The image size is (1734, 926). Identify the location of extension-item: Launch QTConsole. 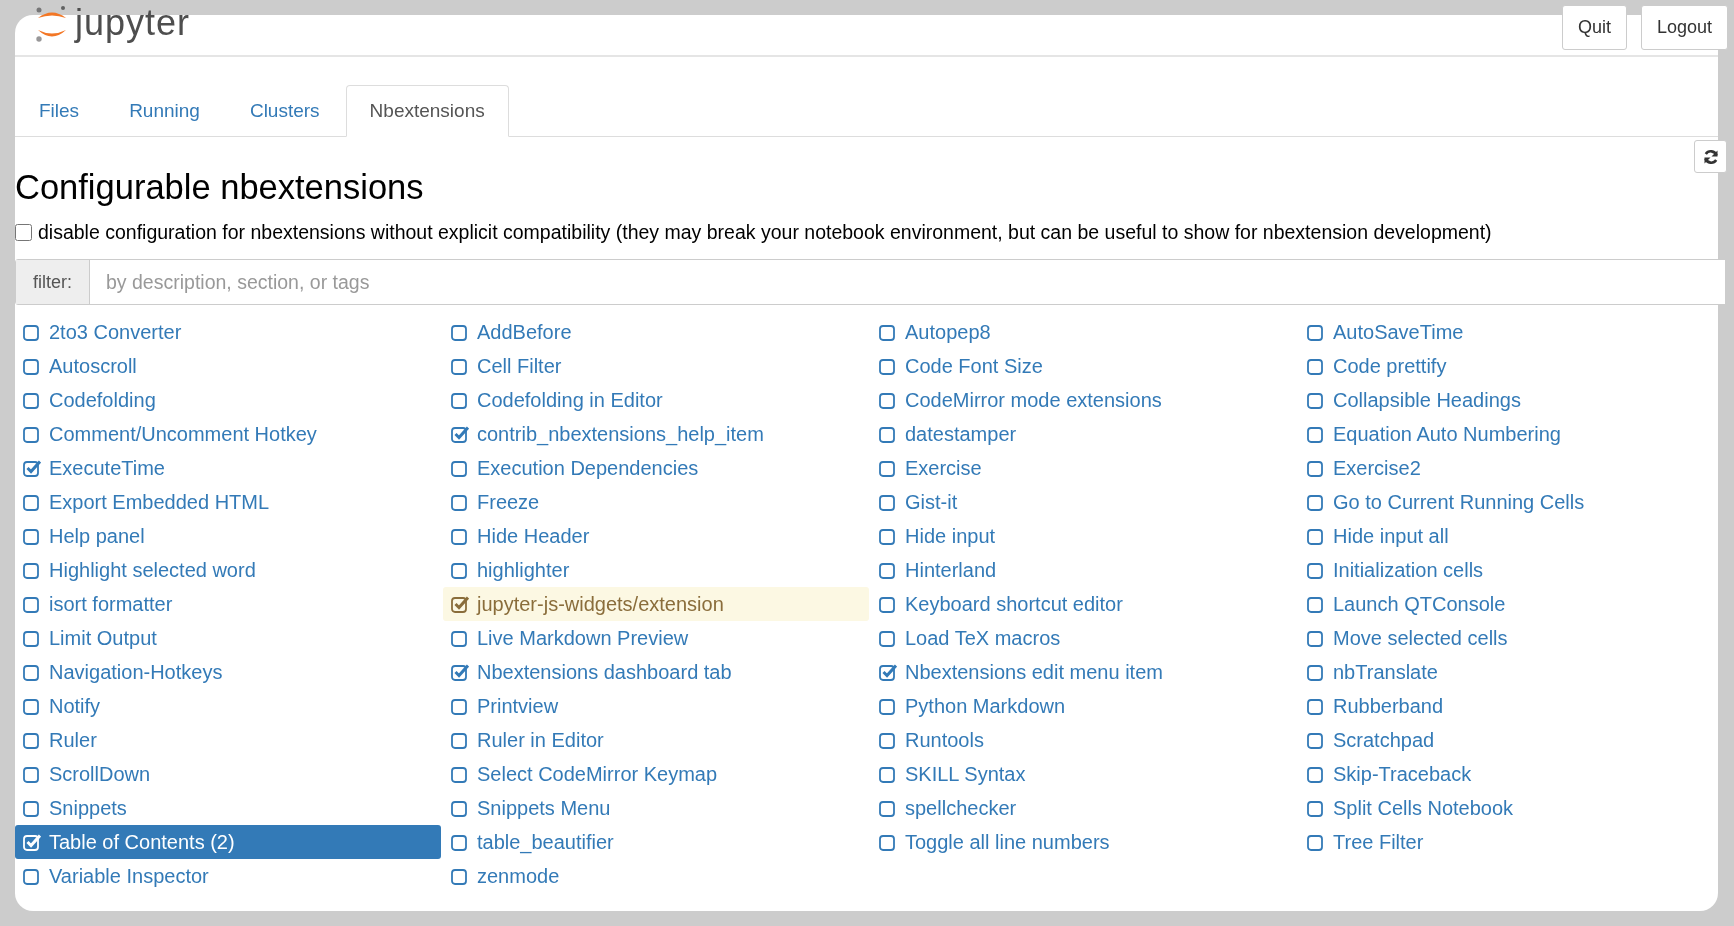
(1512, 604).